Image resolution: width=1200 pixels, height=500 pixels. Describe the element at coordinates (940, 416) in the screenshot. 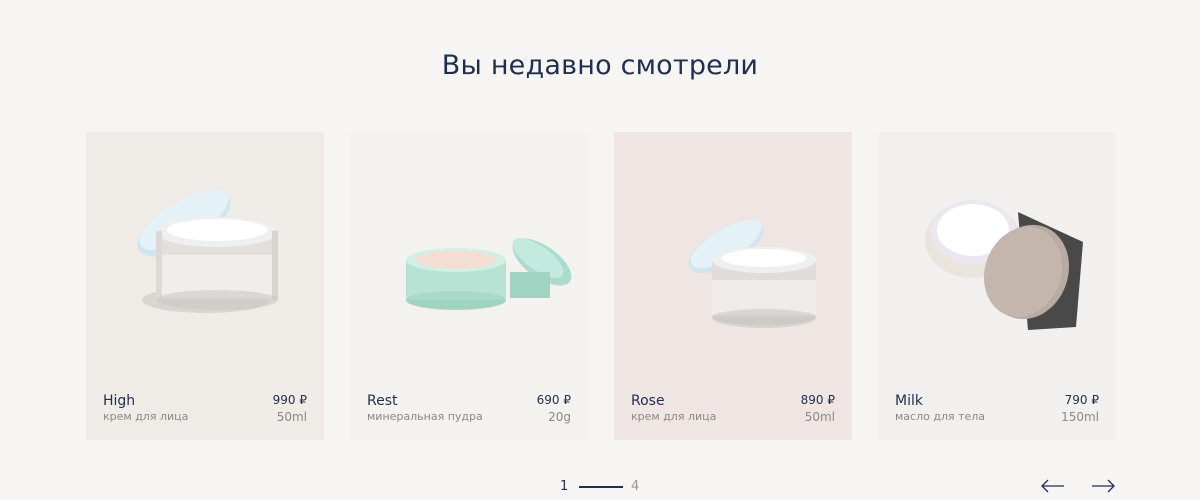

I see `product-description: масло для тела` at that location.